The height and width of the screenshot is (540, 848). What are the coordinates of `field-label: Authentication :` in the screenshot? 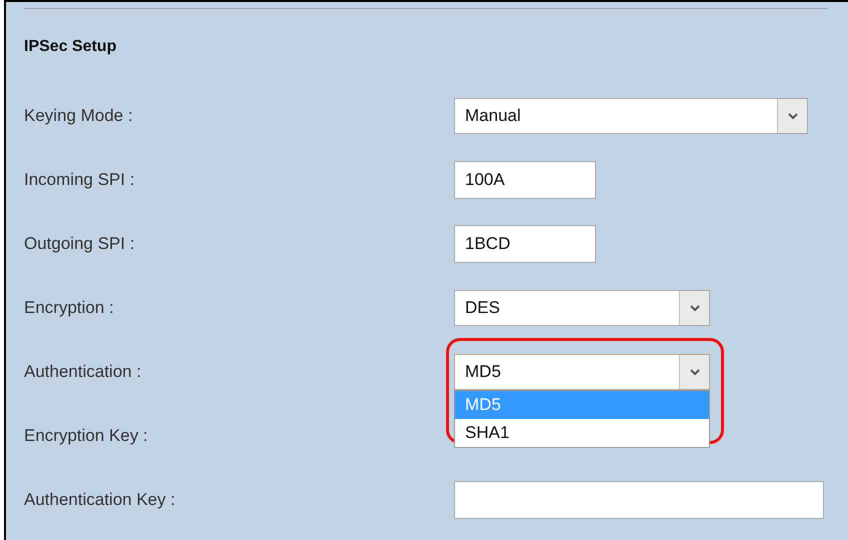 It's located at (83, 372).